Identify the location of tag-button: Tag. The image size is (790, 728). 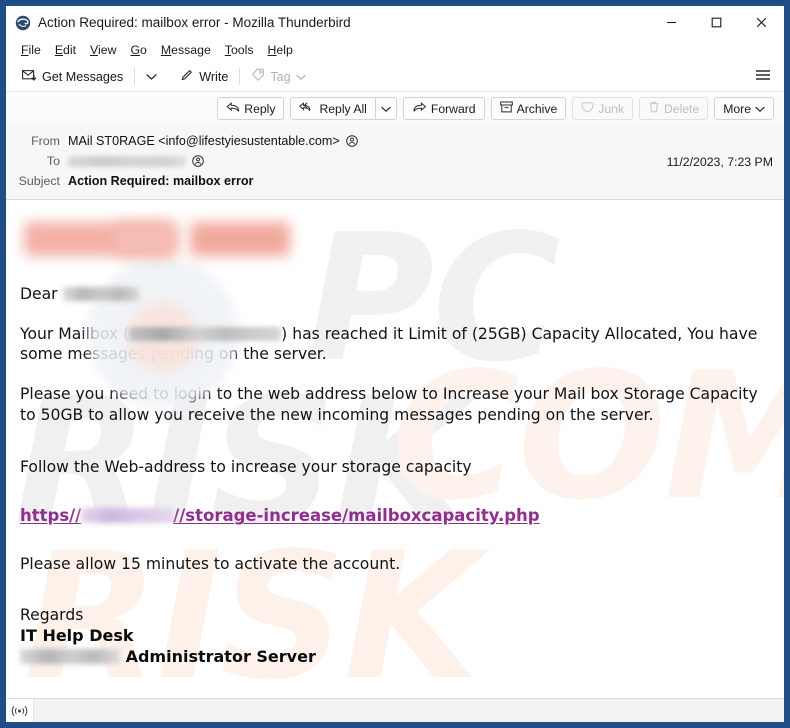
(278, 76).